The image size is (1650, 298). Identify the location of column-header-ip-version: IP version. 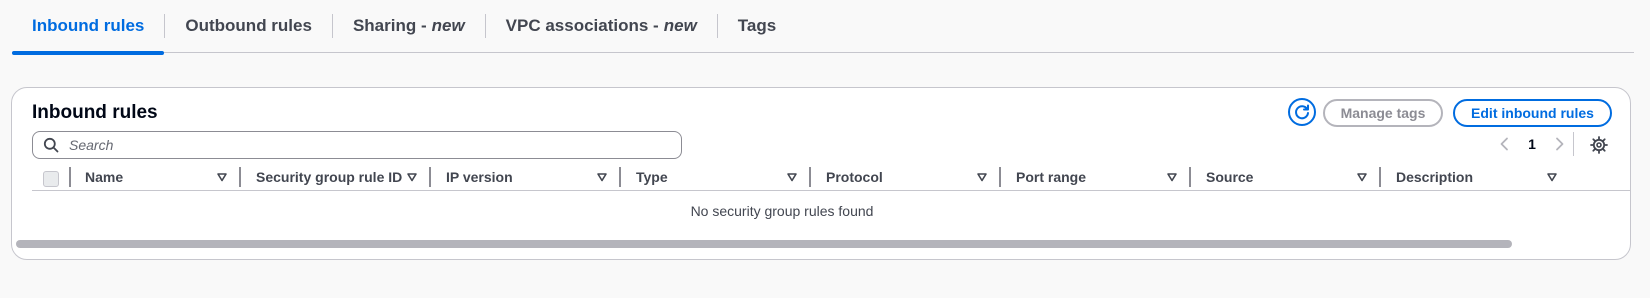
(479, 177).